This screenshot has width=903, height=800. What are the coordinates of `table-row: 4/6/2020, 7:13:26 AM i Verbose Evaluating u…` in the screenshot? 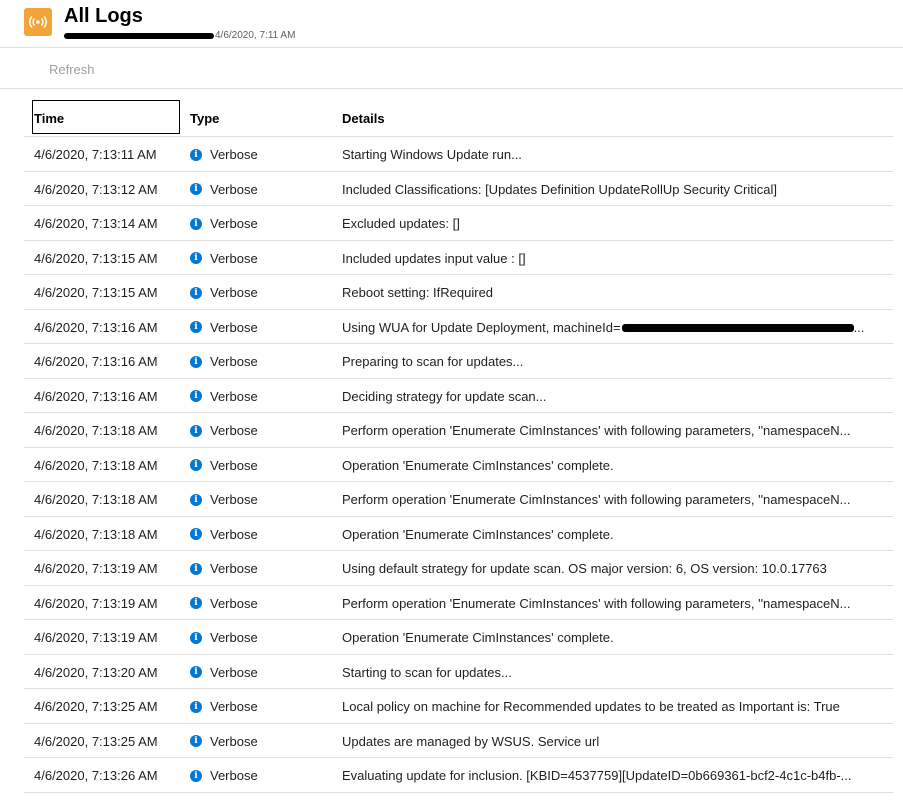 It's located at (458, 775).